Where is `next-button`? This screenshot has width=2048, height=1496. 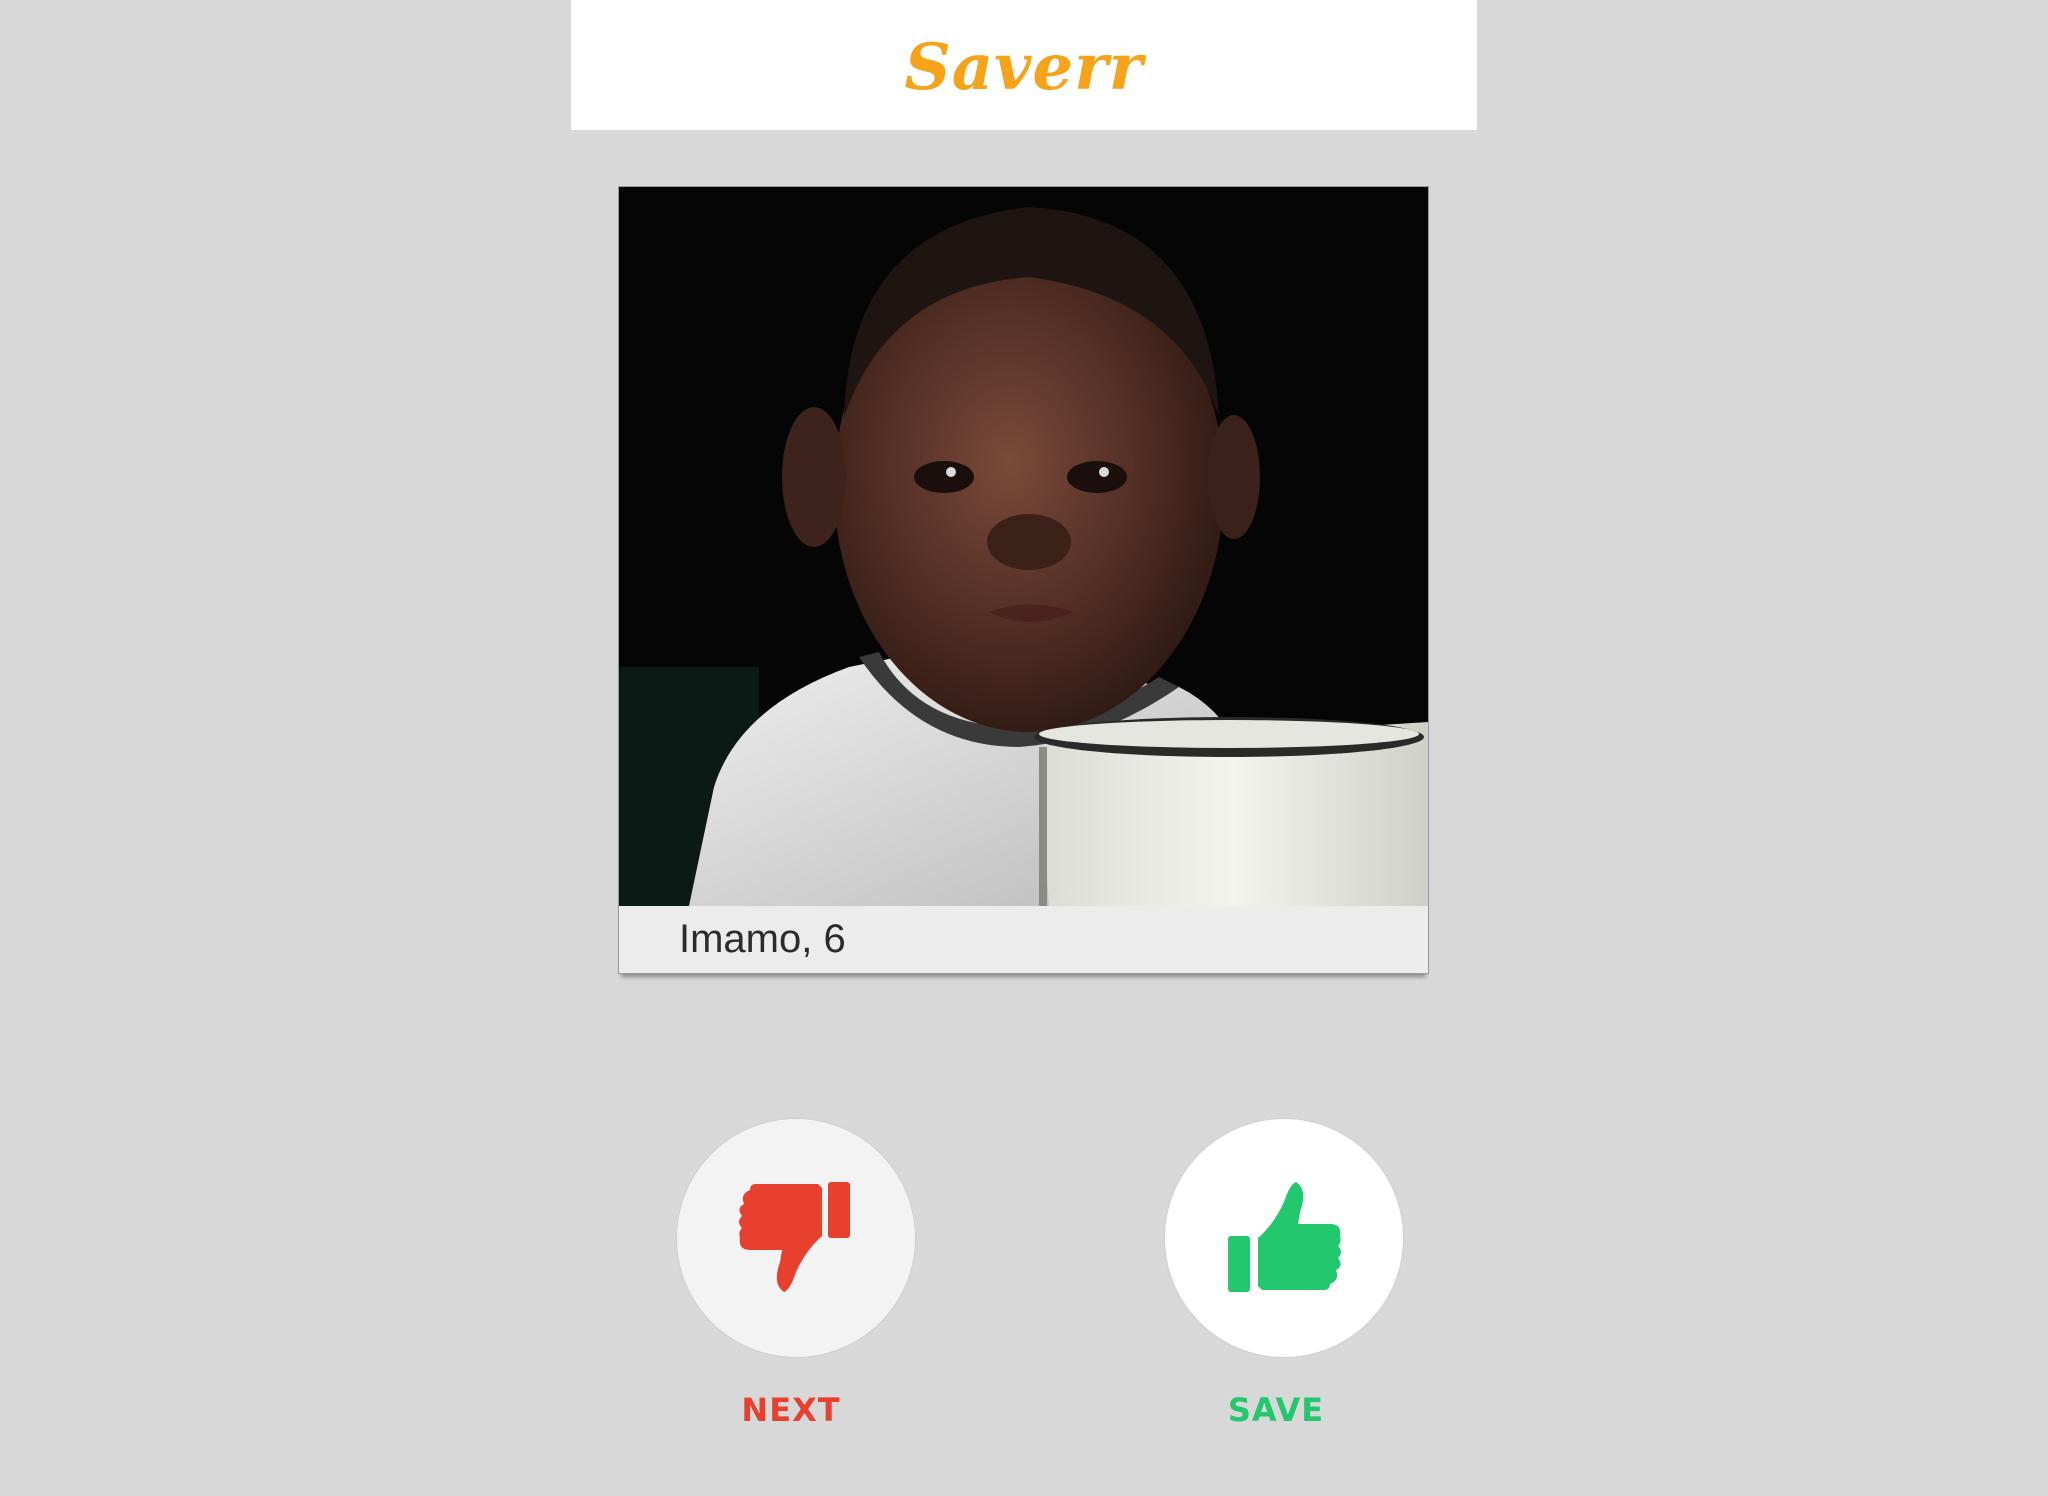
next-button is located at coordinates (796, 1238).